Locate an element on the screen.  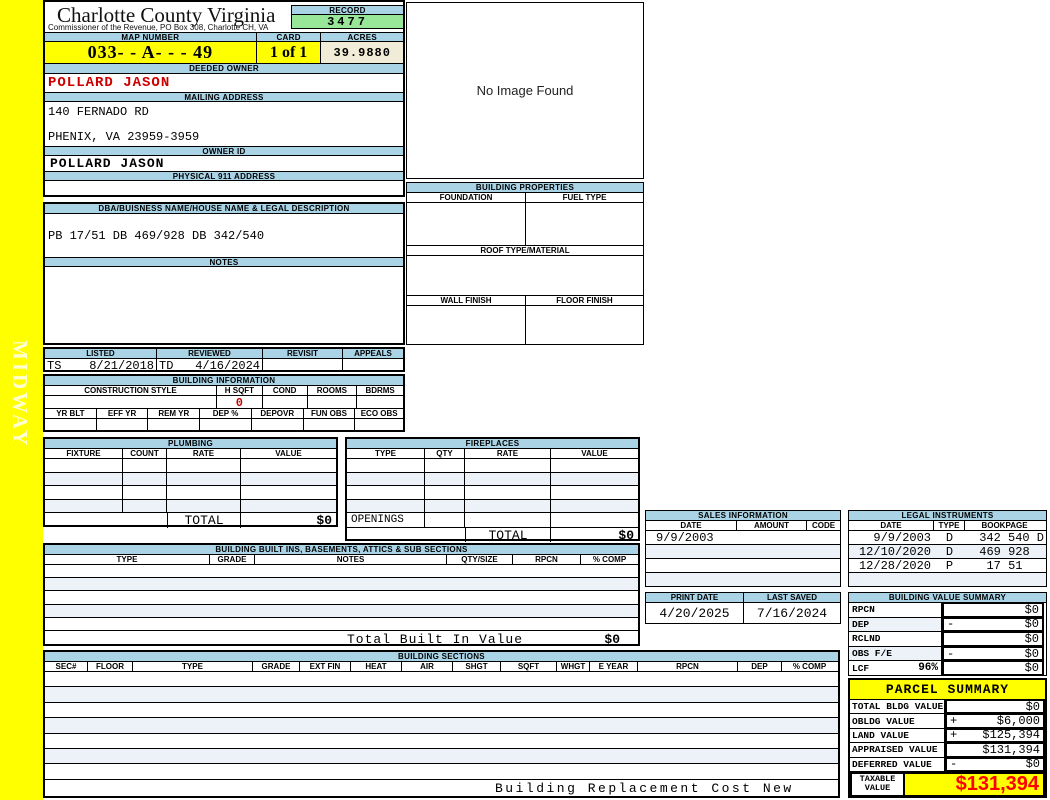
remyr-label: REM YR is located at coordinates (174, 413).